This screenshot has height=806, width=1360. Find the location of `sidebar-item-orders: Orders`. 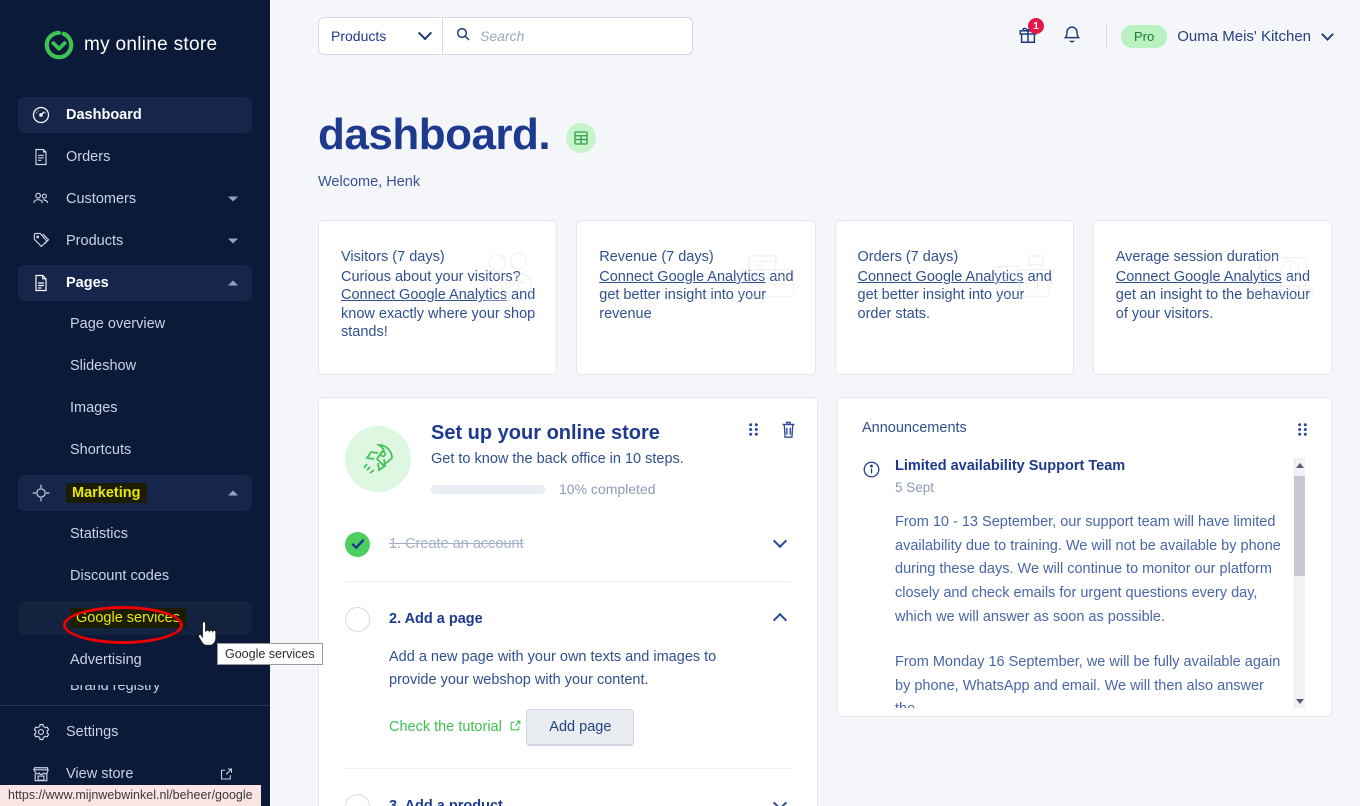

sidebar-item-orders: Orders is located at coordinates (135, 157).